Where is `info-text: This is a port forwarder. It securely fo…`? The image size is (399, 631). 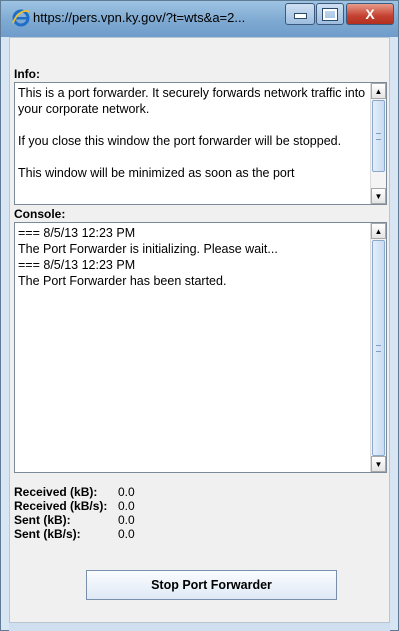 info-text: This is a port forwarder. It securely fo… is located at coordinates (194, 133).